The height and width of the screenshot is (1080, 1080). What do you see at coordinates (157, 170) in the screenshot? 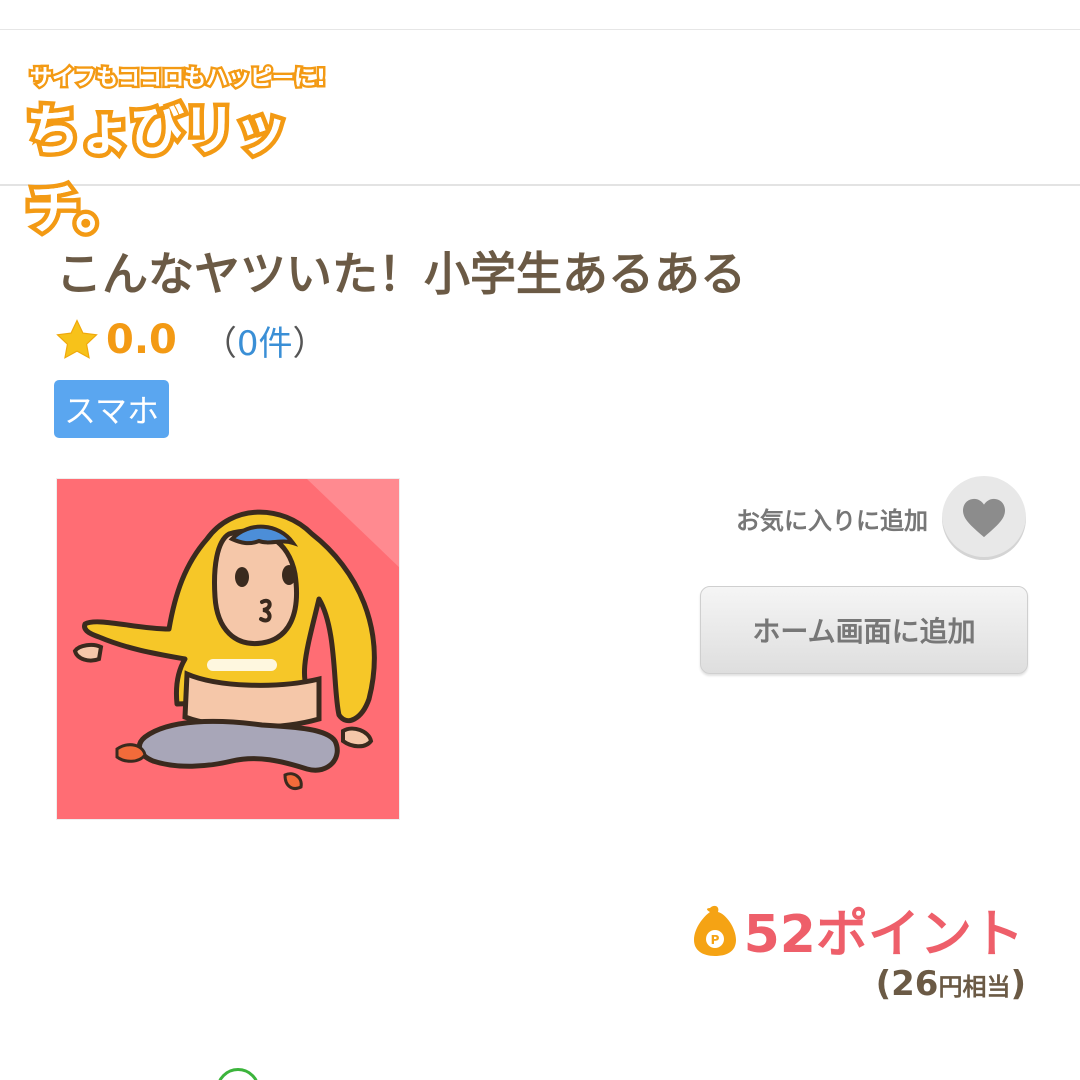
I see `logo-brand-fill: ちょびリッチ。` at bounding box center [157, 170].